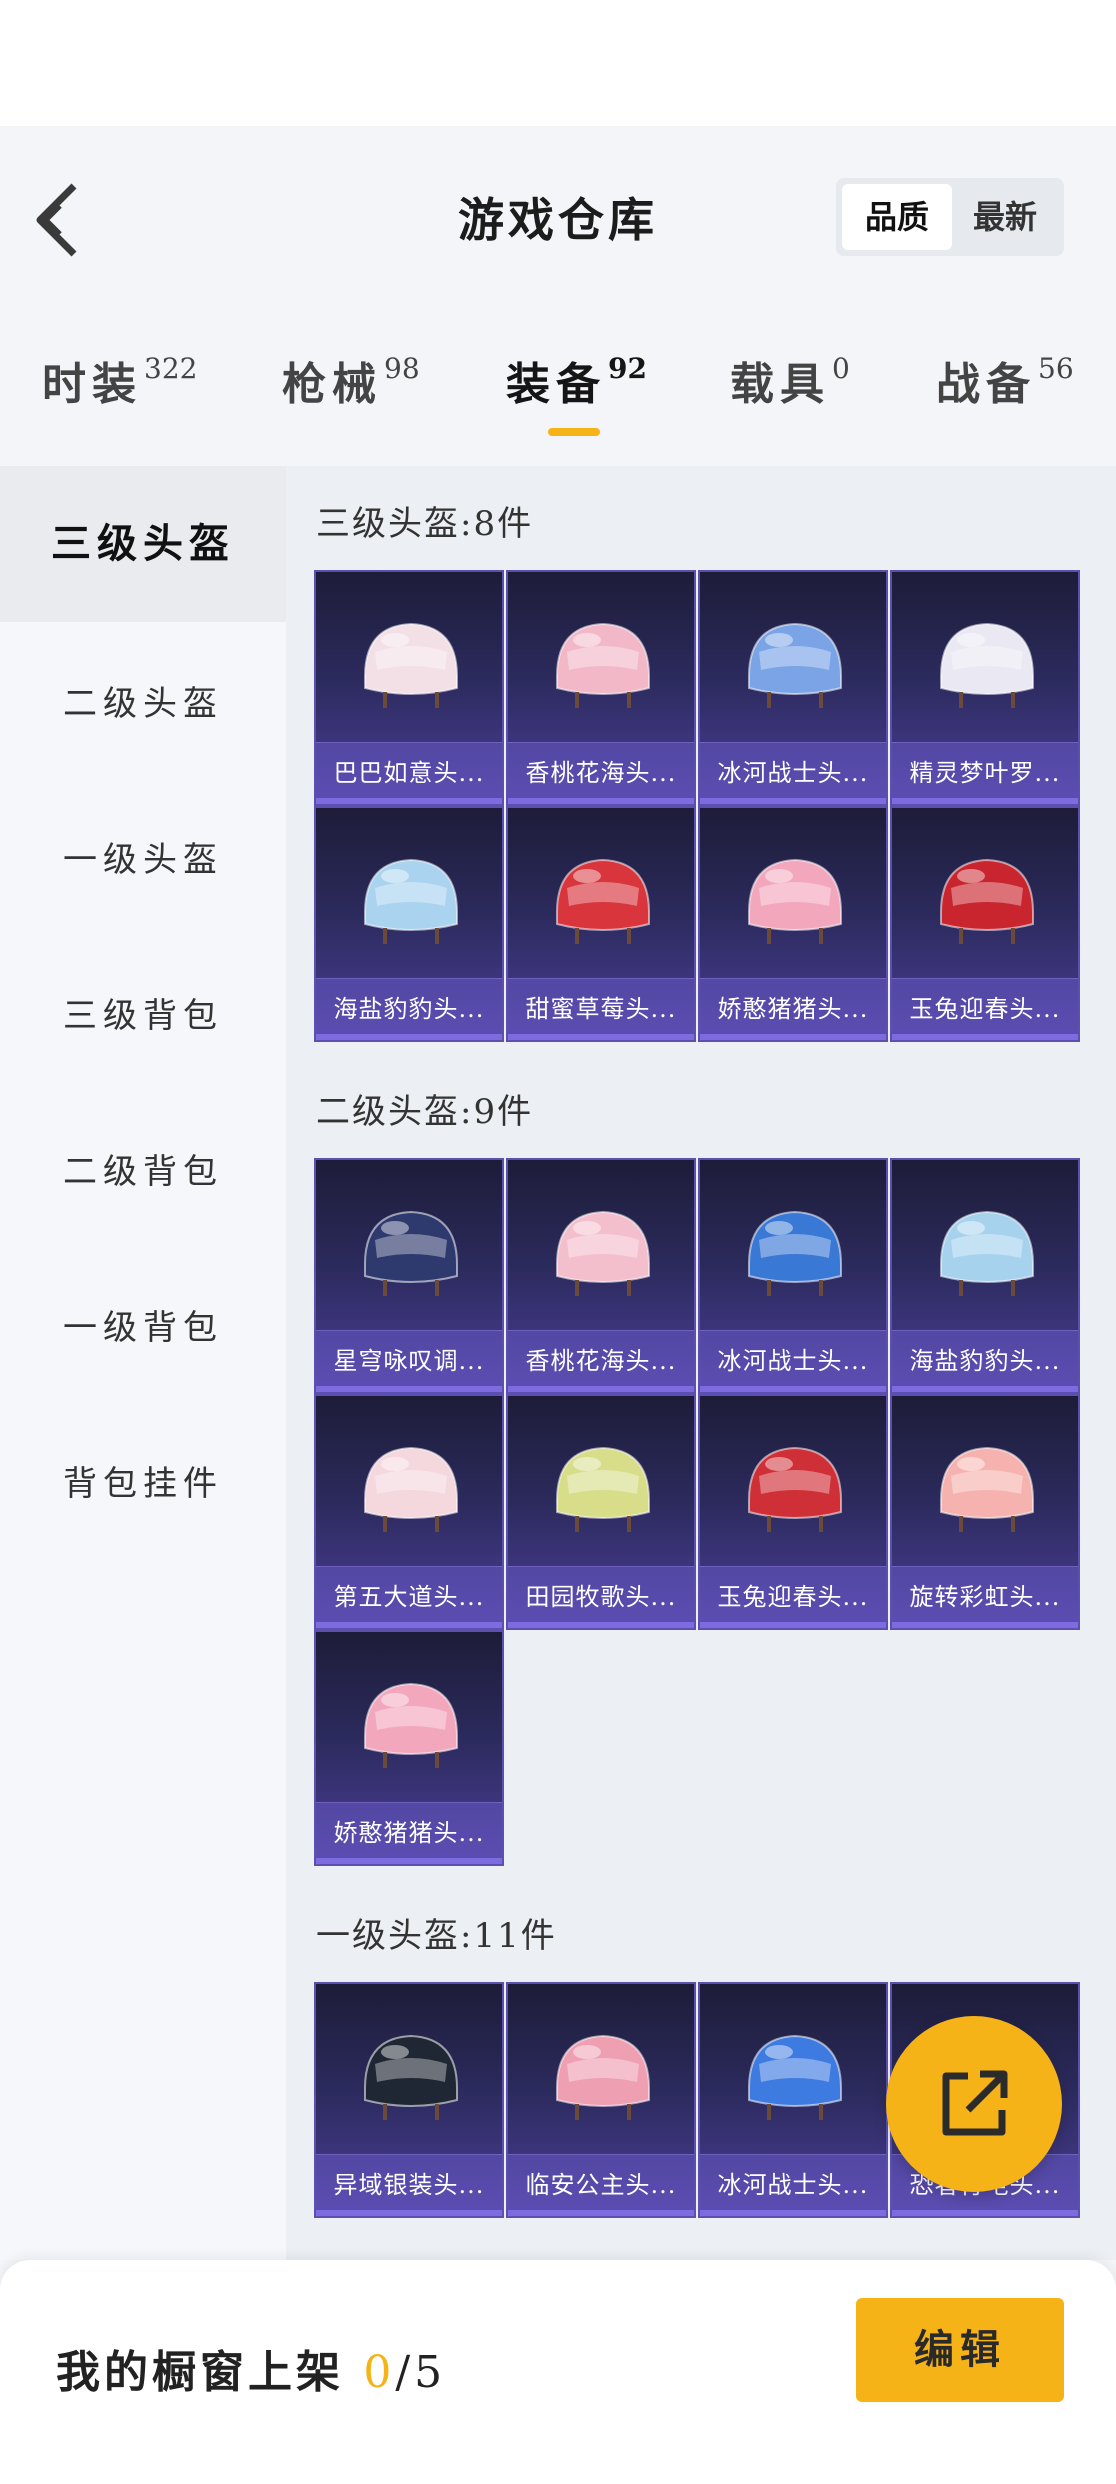 Image resolution: width=1116 pixels, height=2484 pixels. What do you see at coordinates (143, 1324) in the screenshot?
I see `sidebar-item-level1-backpack: 一级背包` at bounding box center [143, 1324].